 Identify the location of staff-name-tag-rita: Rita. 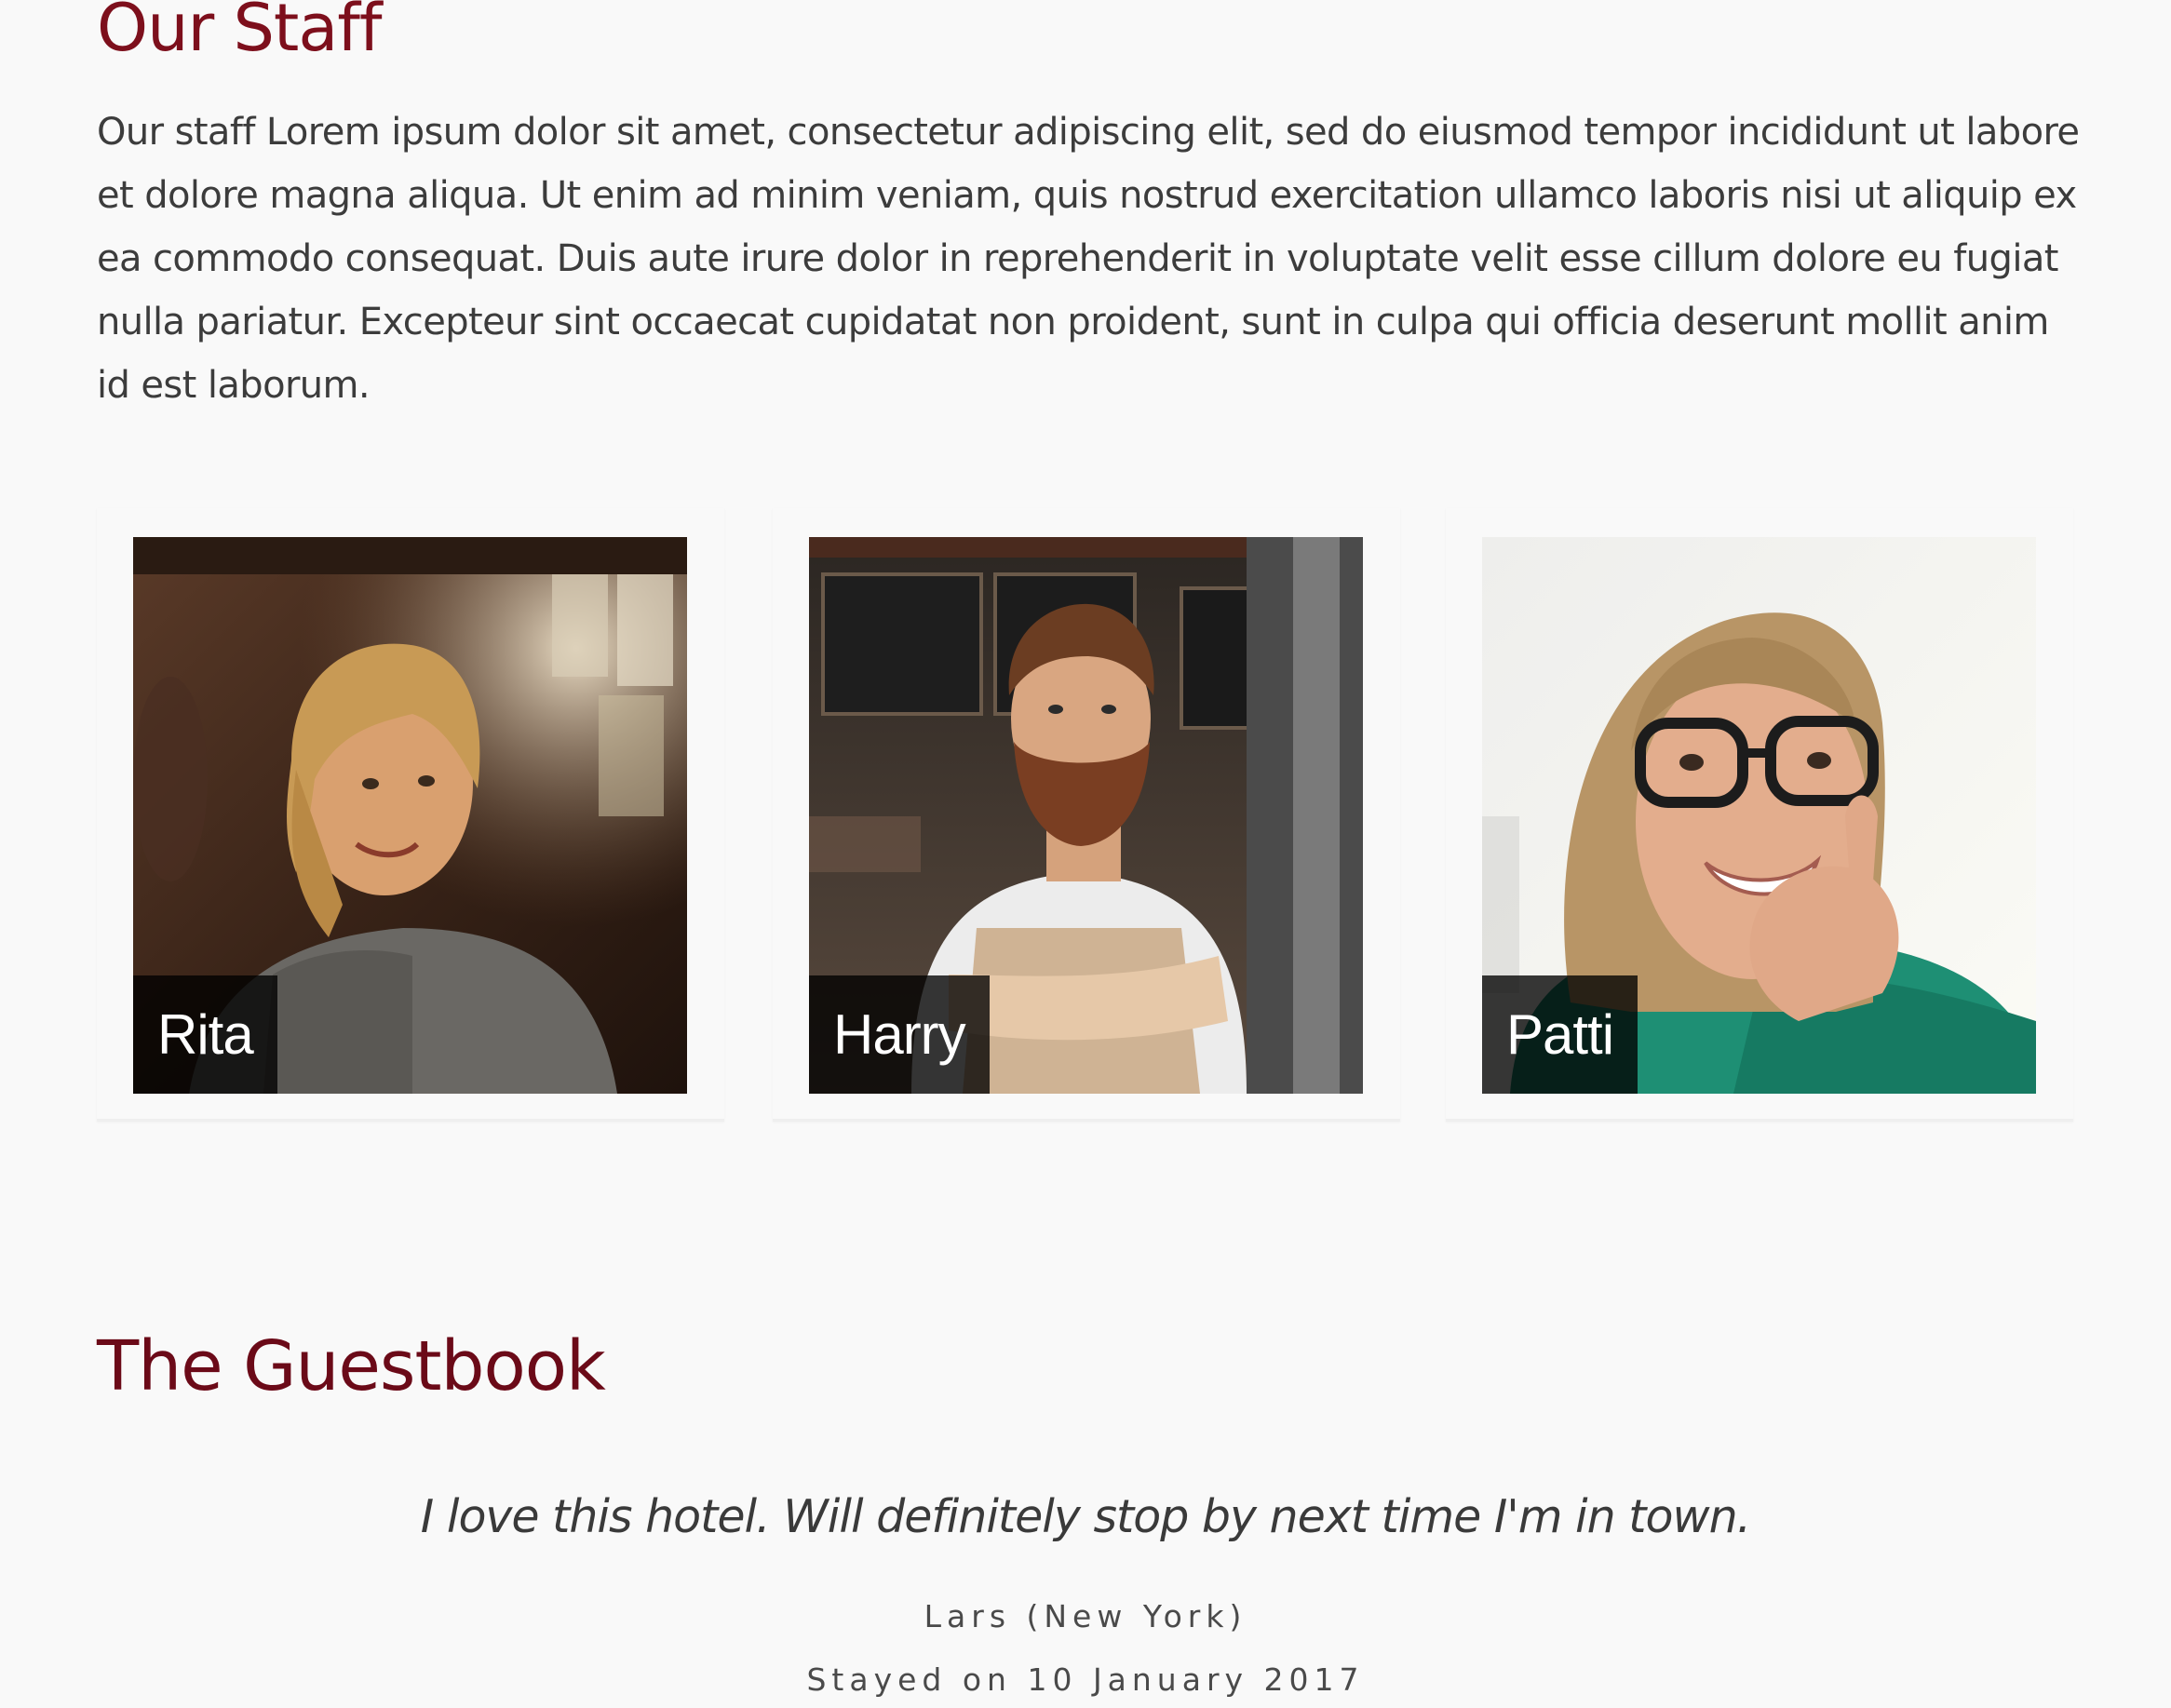
(205, 1034).